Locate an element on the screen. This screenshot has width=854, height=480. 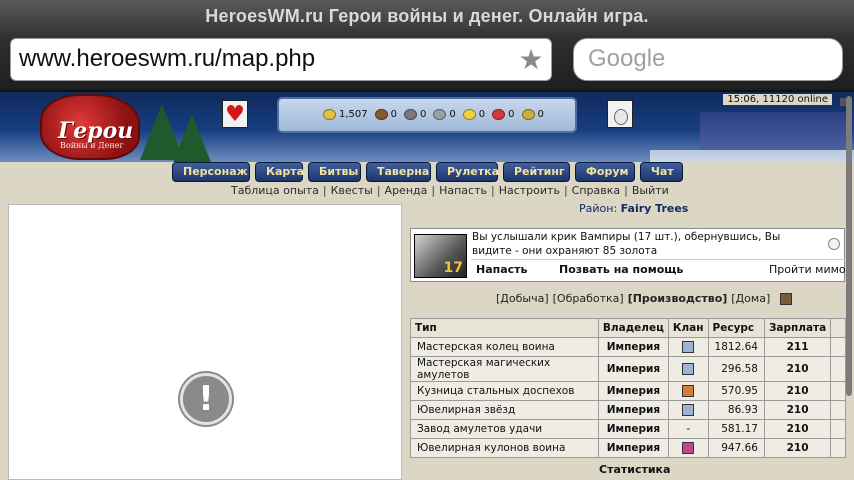
col-type: Тип is located at coordinates (504, 328).